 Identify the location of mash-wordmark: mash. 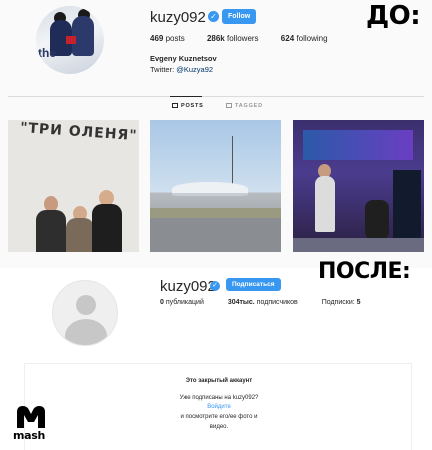
(29, 435).